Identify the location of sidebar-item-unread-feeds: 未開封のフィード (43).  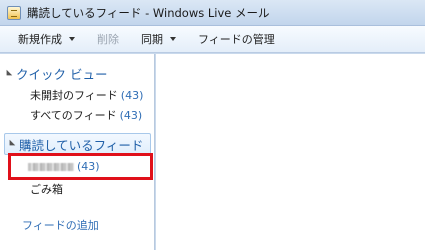
(86, 95).